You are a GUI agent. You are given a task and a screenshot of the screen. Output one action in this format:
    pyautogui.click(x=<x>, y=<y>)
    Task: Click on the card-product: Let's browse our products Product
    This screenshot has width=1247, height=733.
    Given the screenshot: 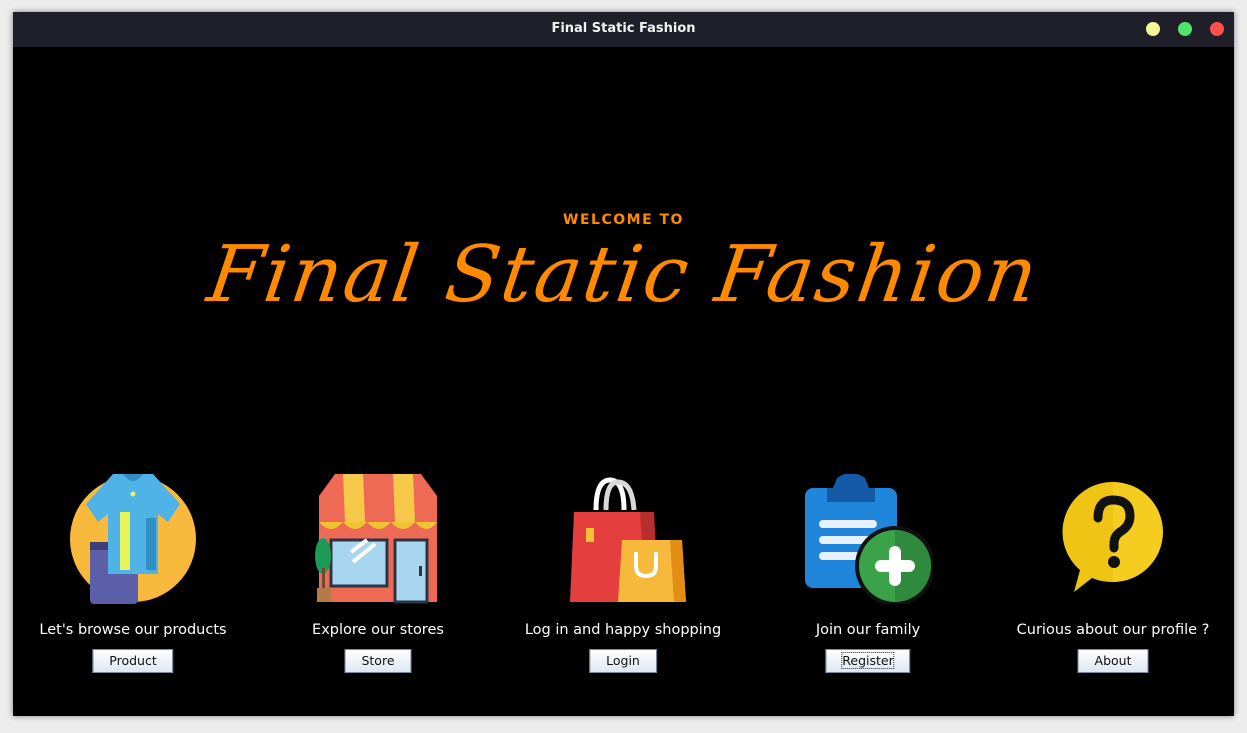 What is the action you would take?
    pyautogui.click(x=133, y=576)
    